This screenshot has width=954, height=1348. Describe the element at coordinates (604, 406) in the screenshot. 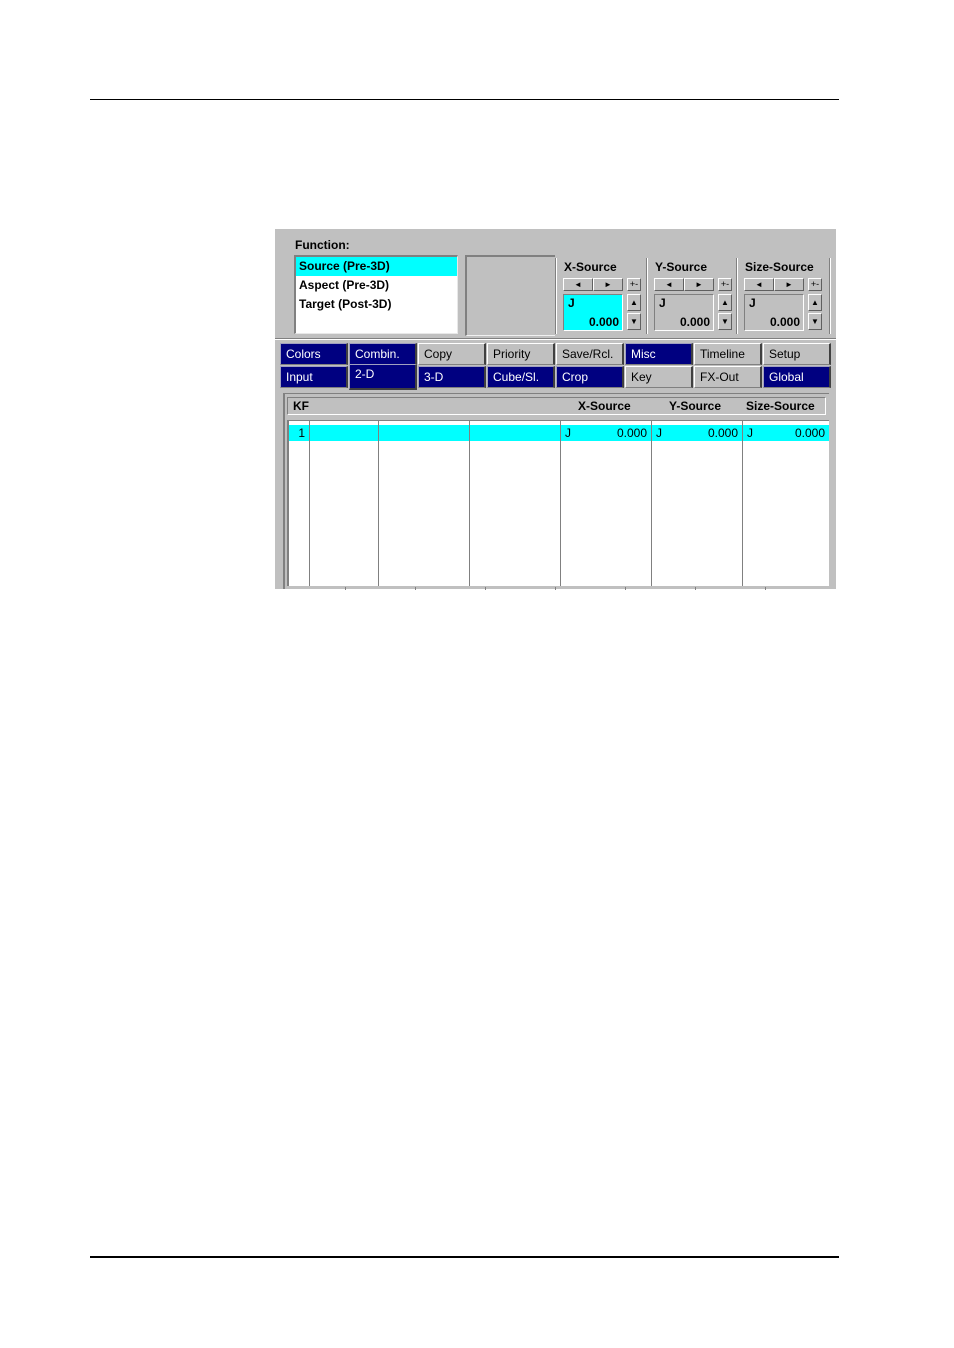

I see `header-x-source: X-Source` at that location.